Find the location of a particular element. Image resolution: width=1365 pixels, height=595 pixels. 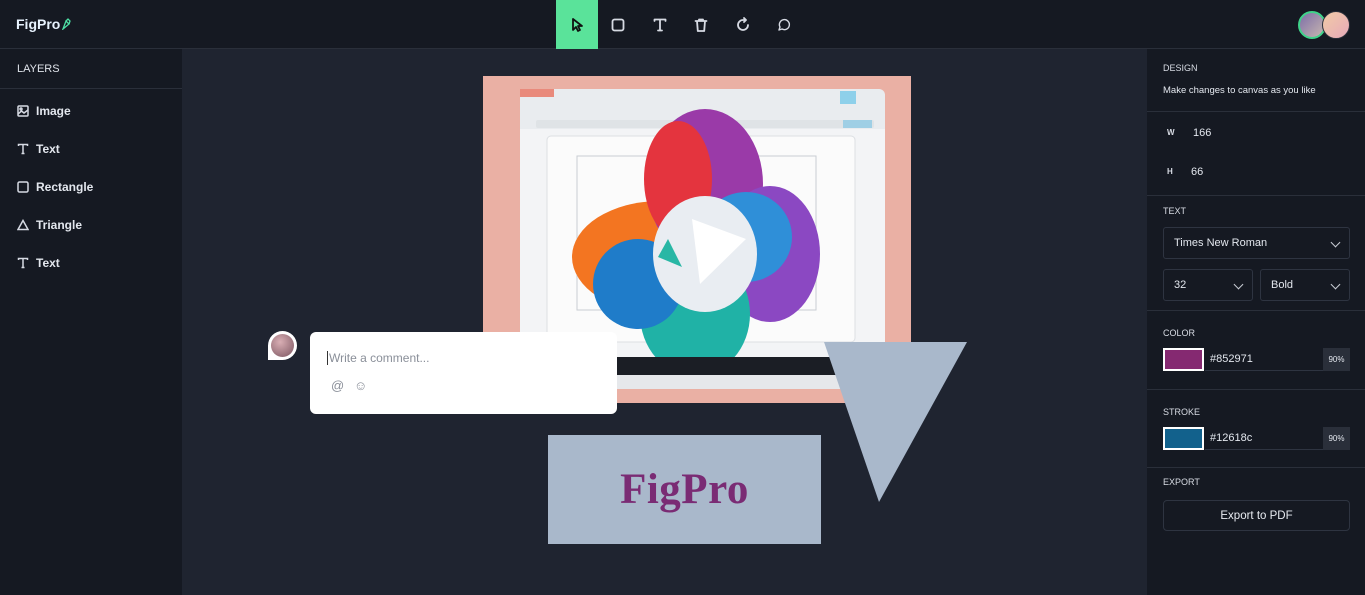

stroke-hex-input: #12618c is located at coordinates (1231, 438).